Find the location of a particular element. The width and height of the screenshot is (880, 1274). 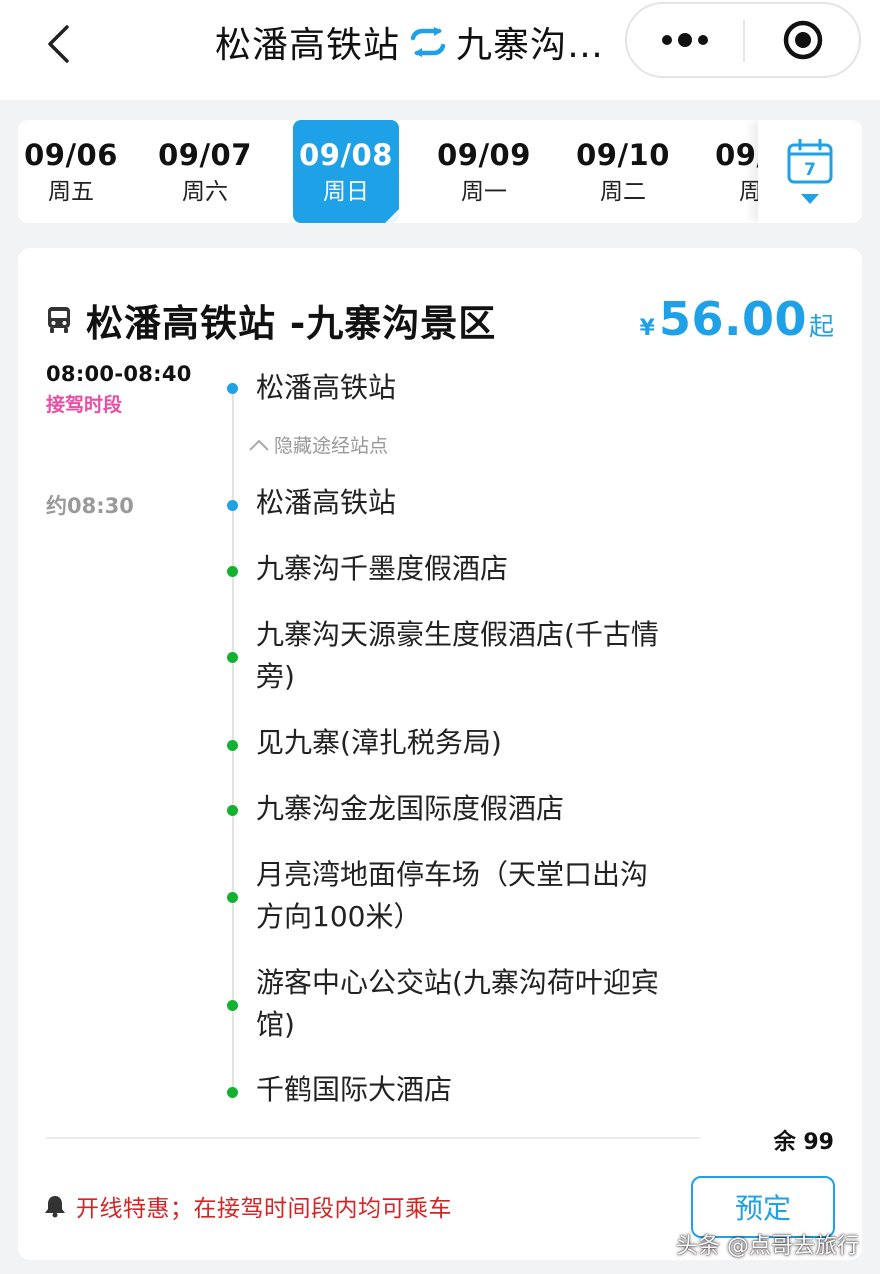

route-header: 松潘高铁站 -九寨沟景区 is located at coordinates (271, 320).